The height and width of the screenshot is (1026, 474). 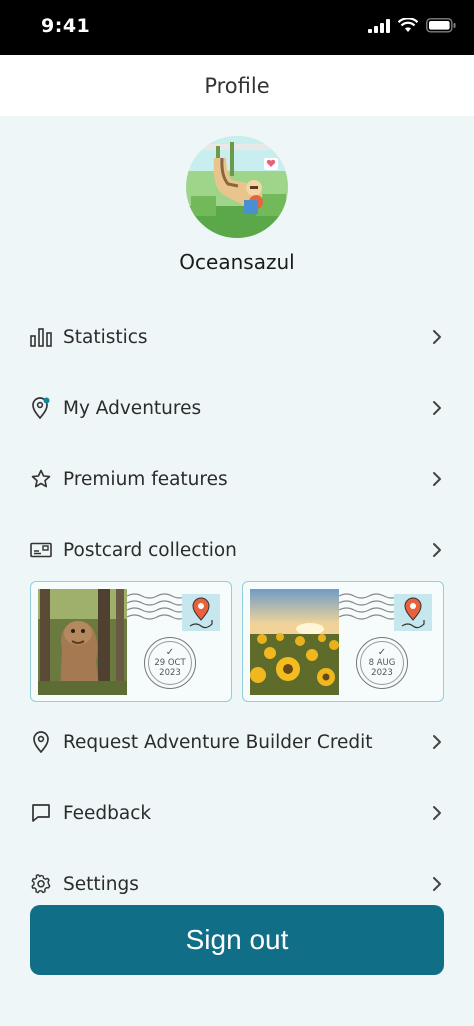 I want to click on postmark-date: 29 OCT, so click(x=170, y=663).